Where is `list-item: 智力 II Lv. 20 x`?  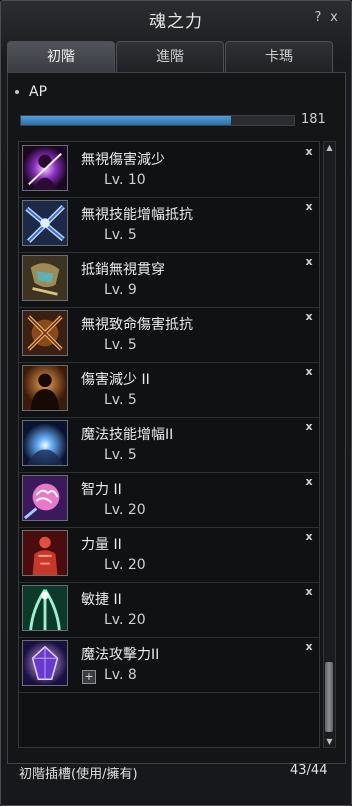
list-item: 智力 II Lv. 20 x is located at coordinates (169, 500).